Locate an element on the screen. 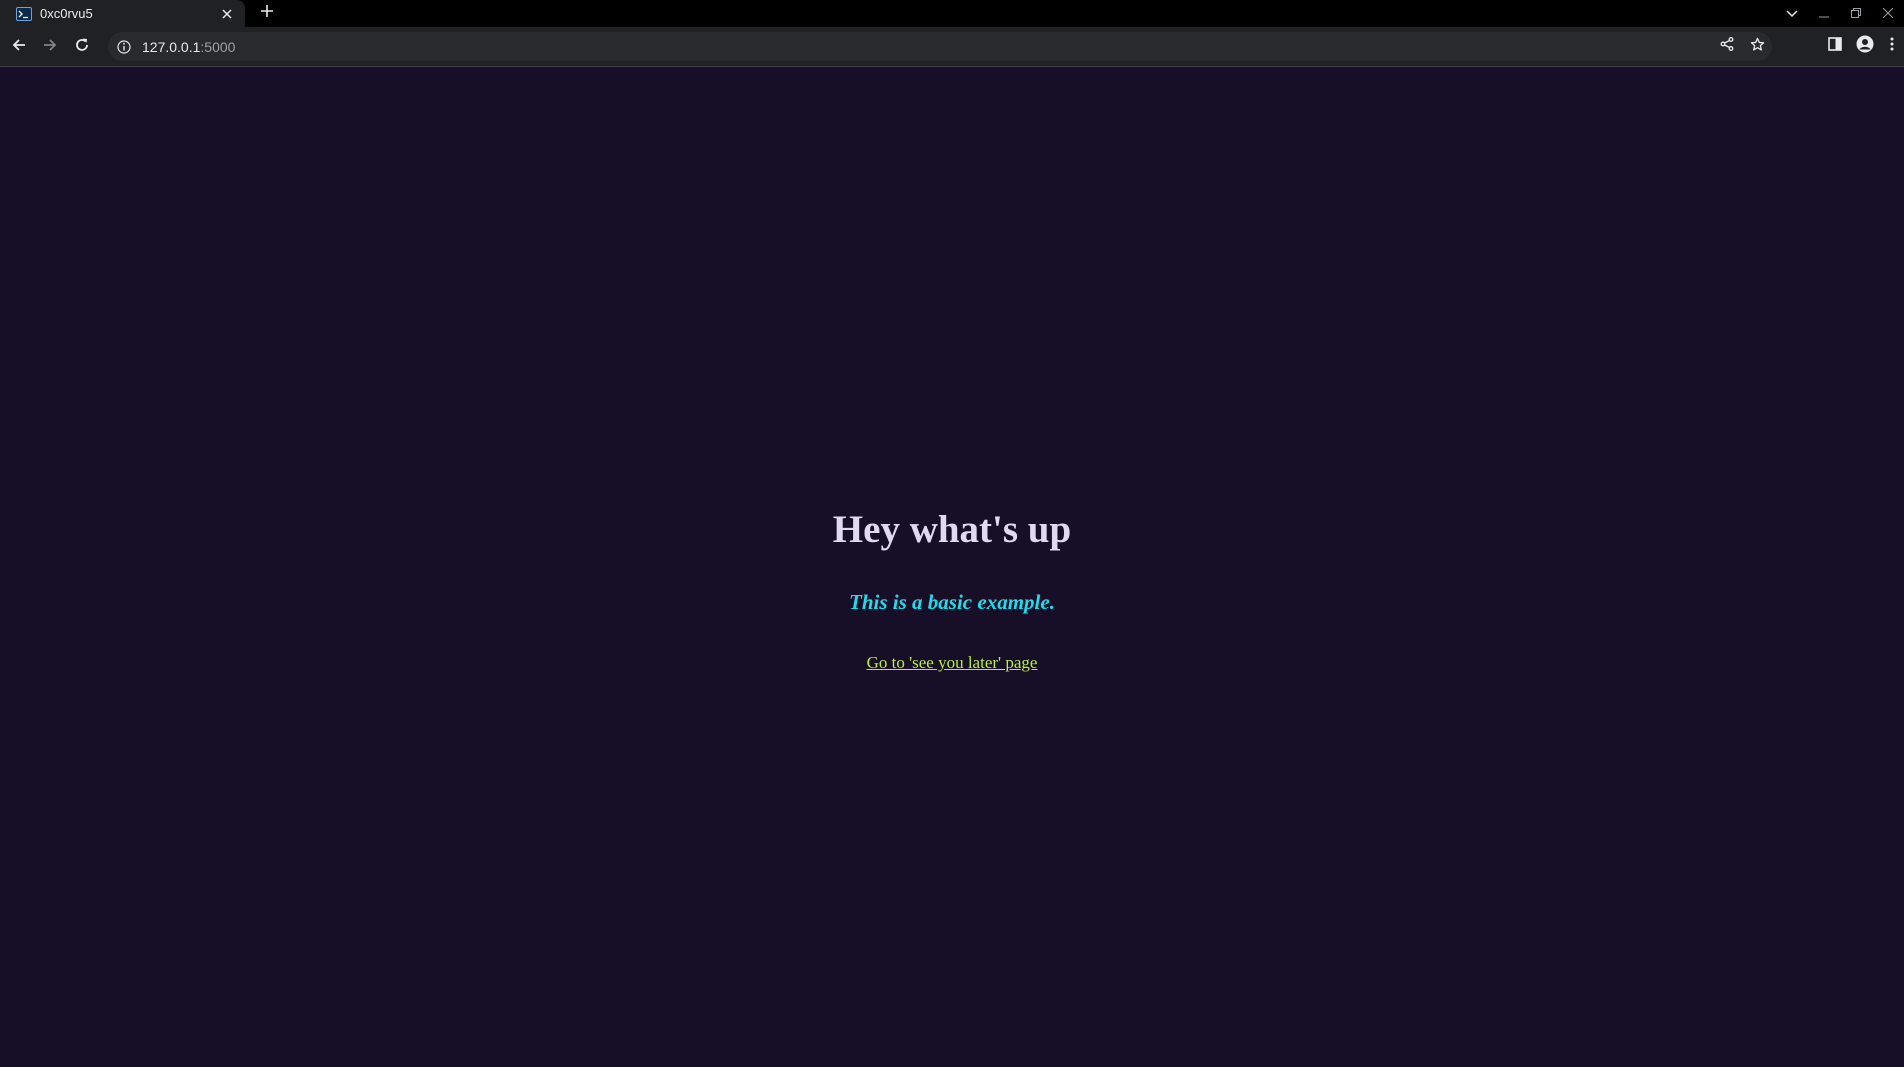  share-icon is located at coordinates (1727, 46).